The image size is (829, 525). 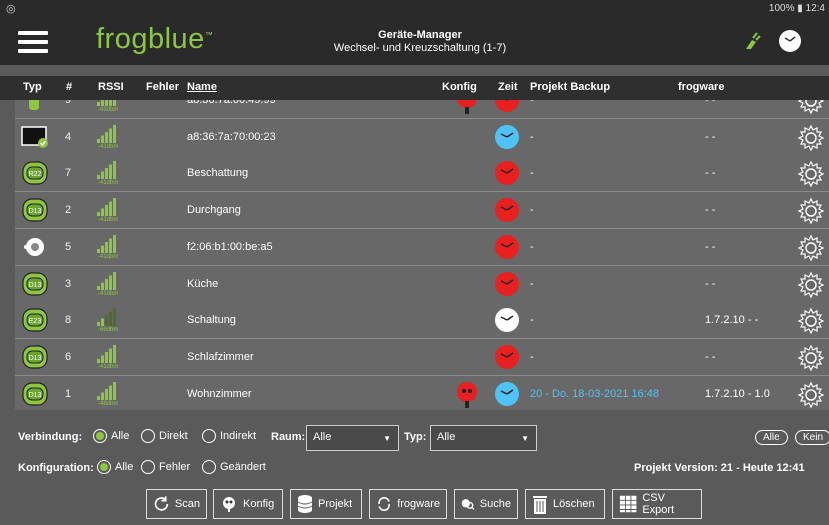 I want to click on database-icon, so click(x=305, y=504).